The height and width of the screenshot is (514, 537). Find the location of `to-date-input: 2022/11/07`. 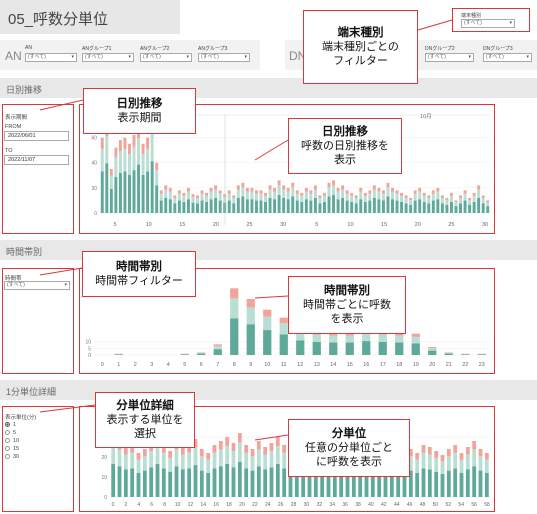

to-date-input: 2022/11/07 is located at coordinates (36, 160).